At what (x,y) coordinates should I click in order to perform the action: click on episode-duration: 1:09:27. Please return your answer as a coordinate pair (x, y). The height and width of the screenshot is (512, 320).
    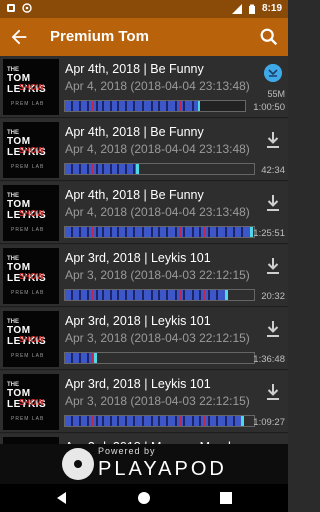
    Looking at the image, I should click on (269, 422).